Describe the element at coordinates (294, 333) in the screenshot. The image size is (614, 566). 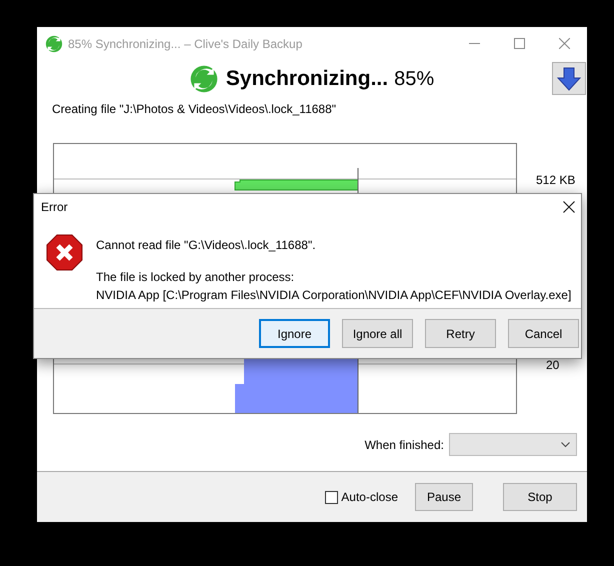
I see `dialog-button: Ignore` at that location.